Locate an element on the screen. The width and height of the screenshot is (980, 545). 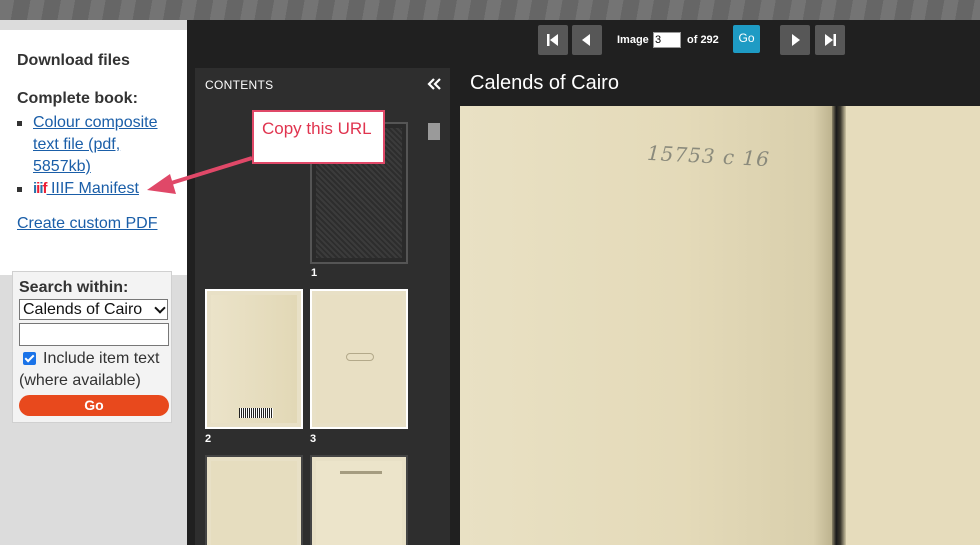
iiif-manifest-label: IIIF Manifest is located at coordinates (92, 188).